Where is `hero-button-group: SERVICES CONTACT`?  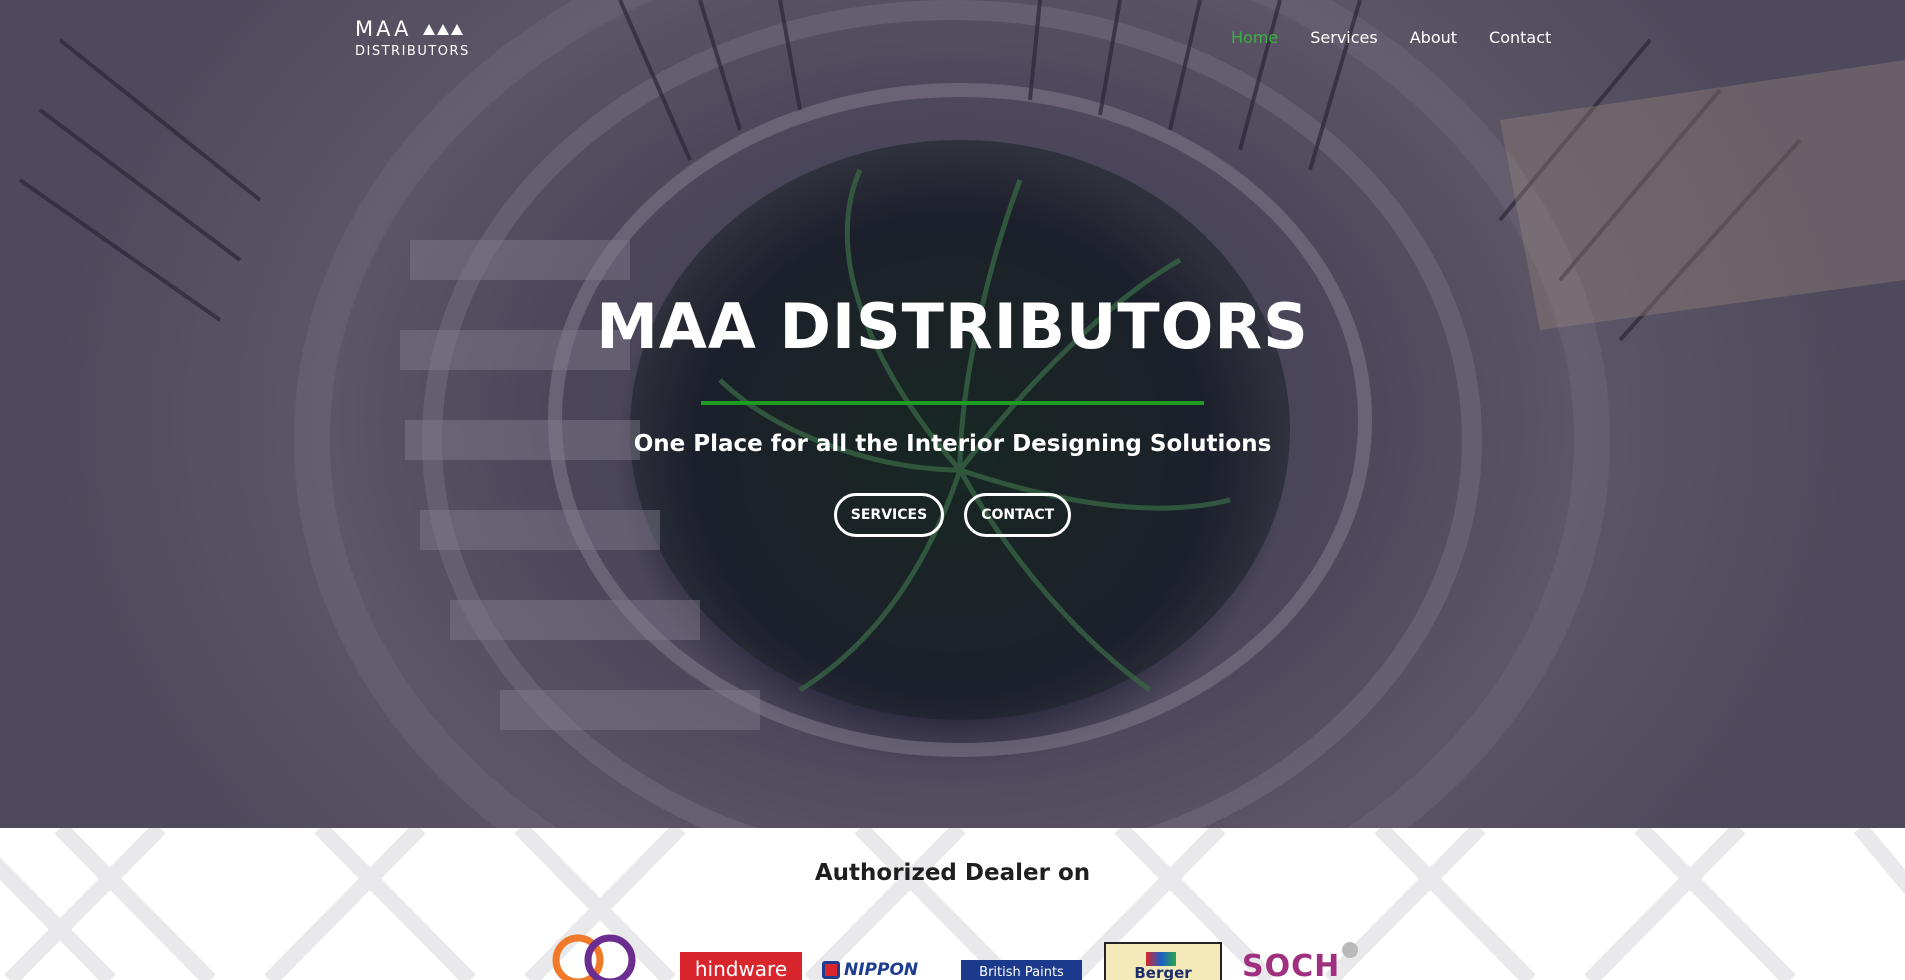
hero-button-group: SERVICES CONTACT is located at coordinates (952, 515).